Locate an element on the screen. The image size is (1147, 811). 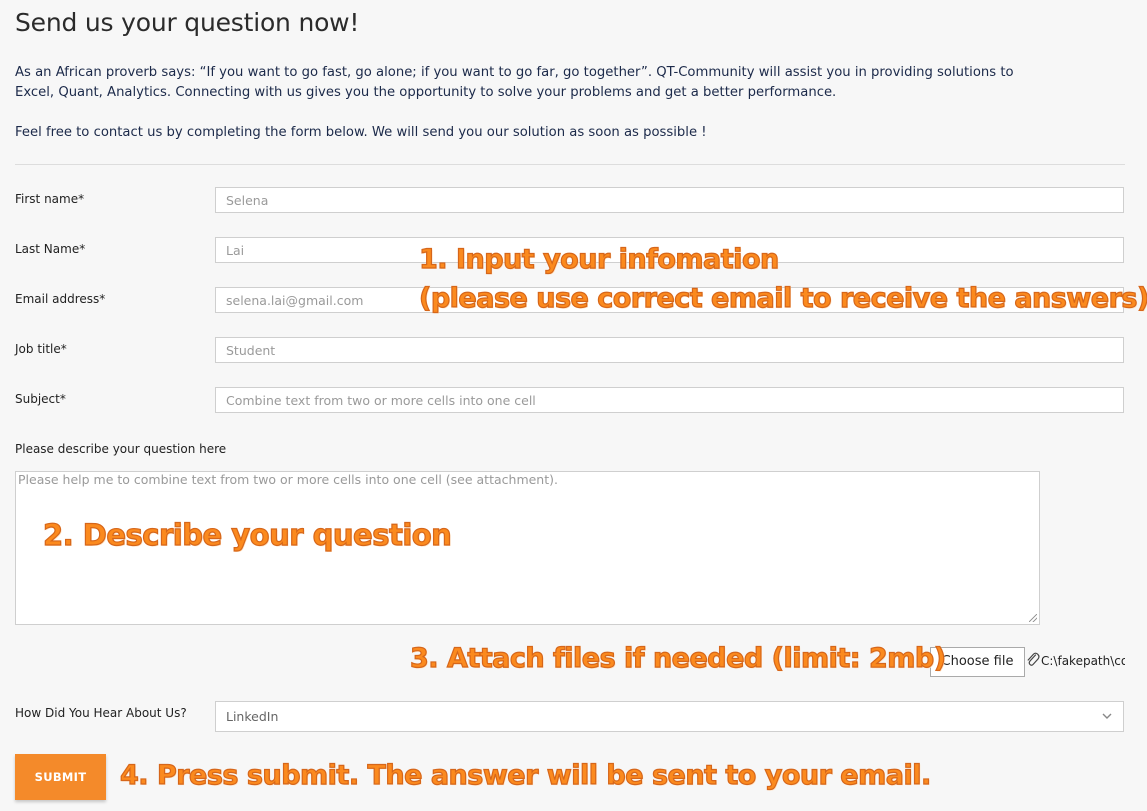
hear-about-value: LinkedIn is located at coordinates (252, 716).